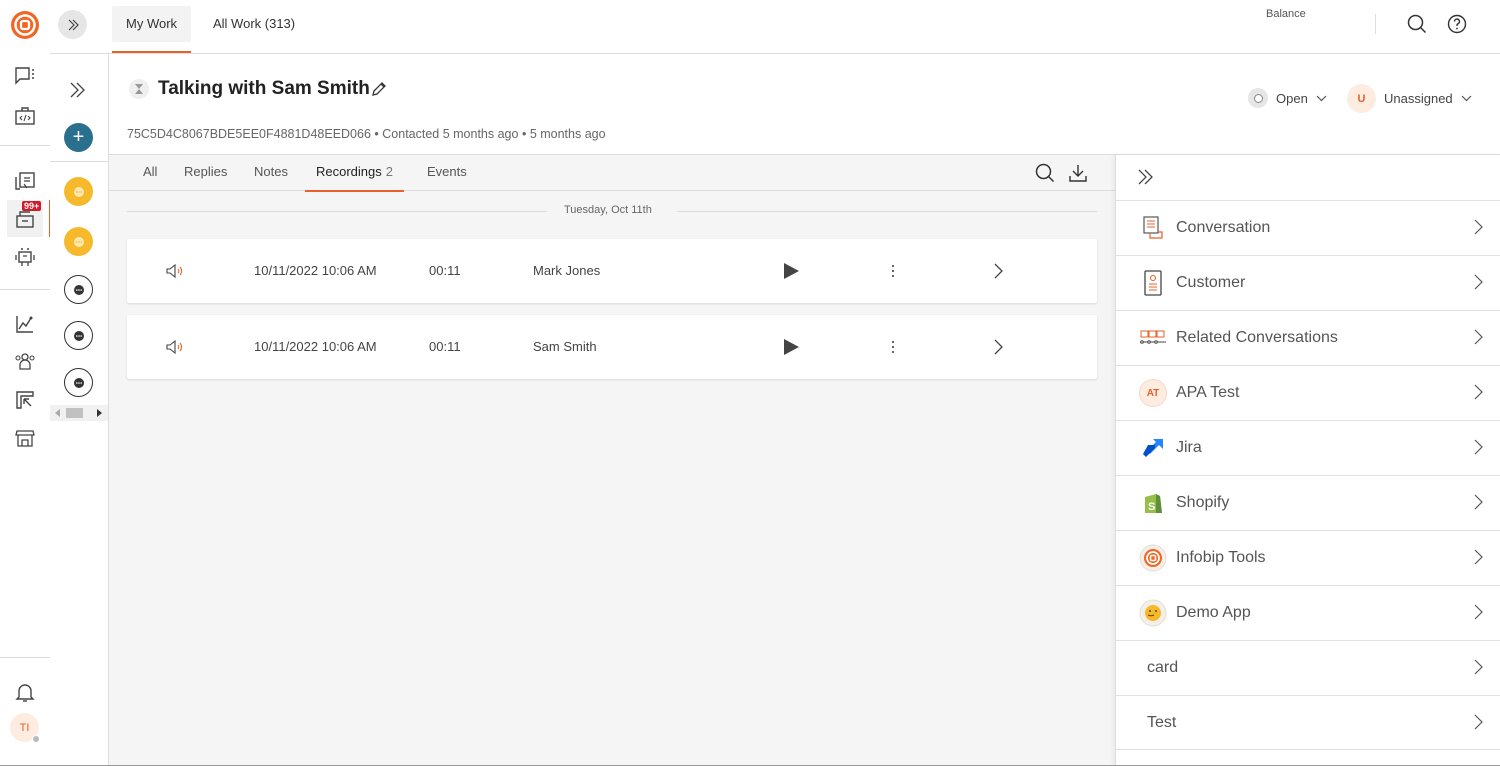  I want to click on status-dropdown: Open, so click(1287, 98).